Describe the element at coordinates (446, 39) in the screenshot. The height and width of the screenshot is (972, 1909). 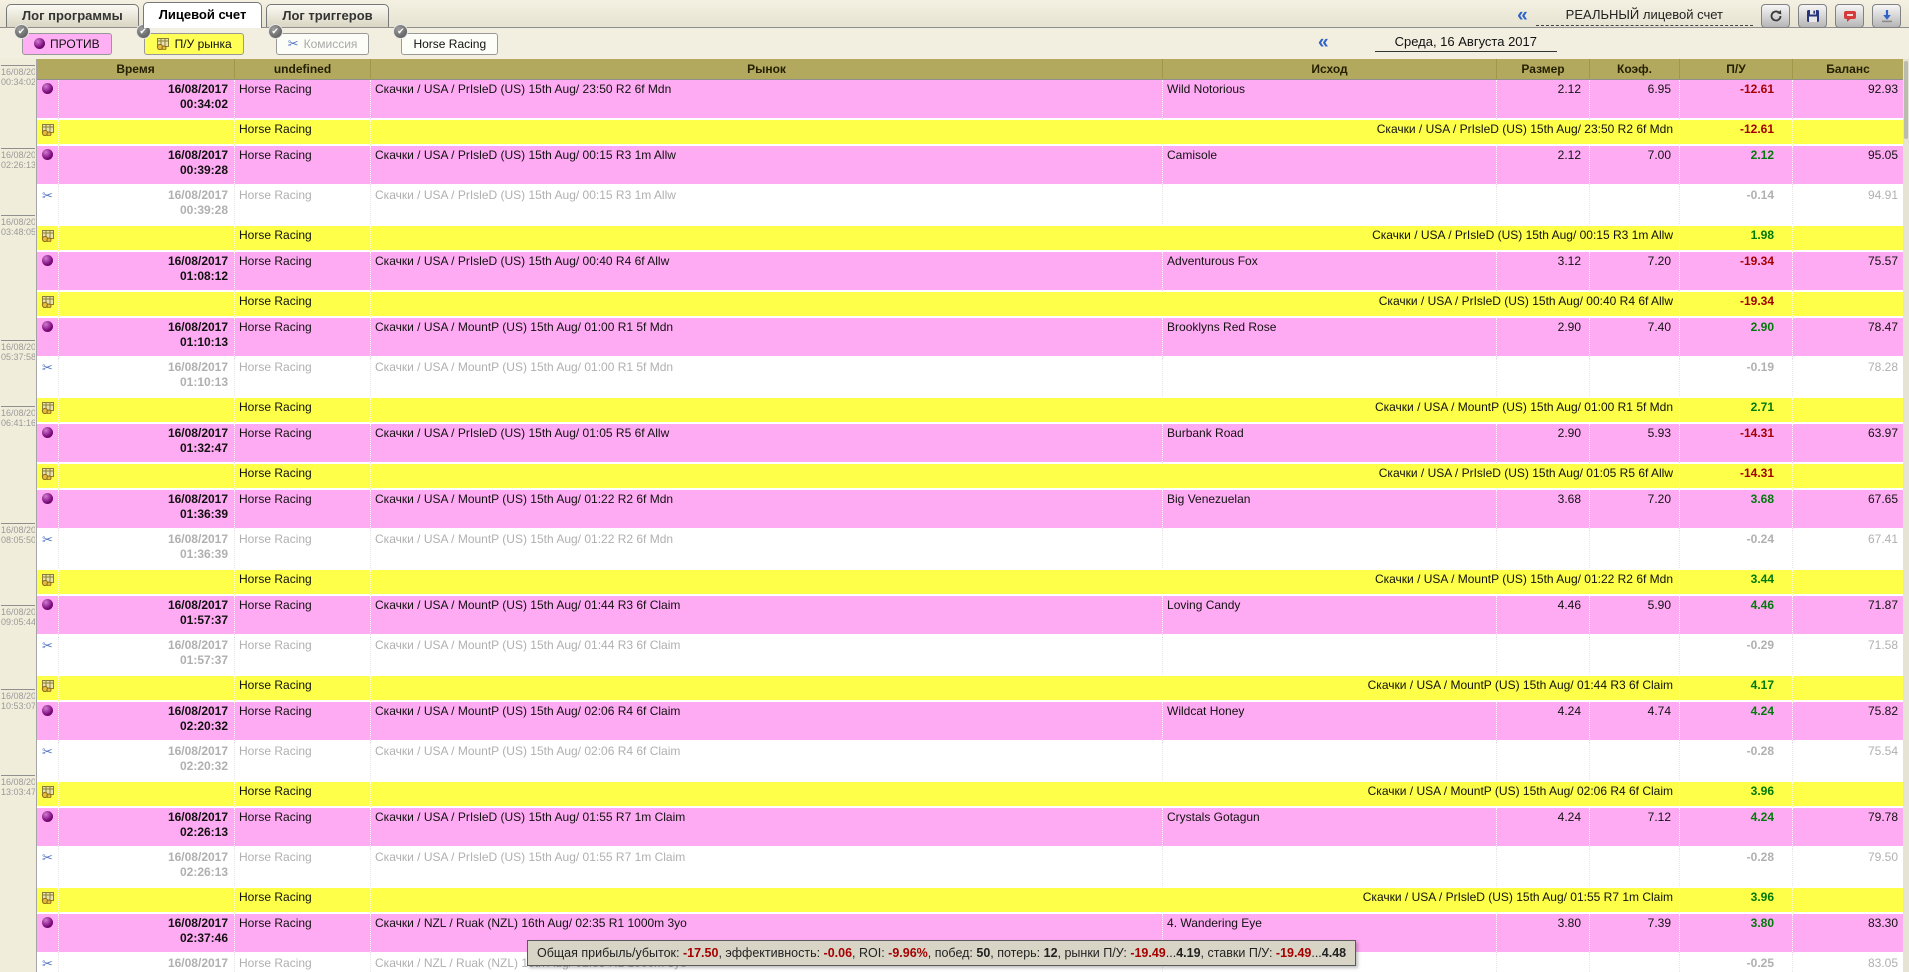
I see `filter-sport: ✔ Horse Racing` at that location.